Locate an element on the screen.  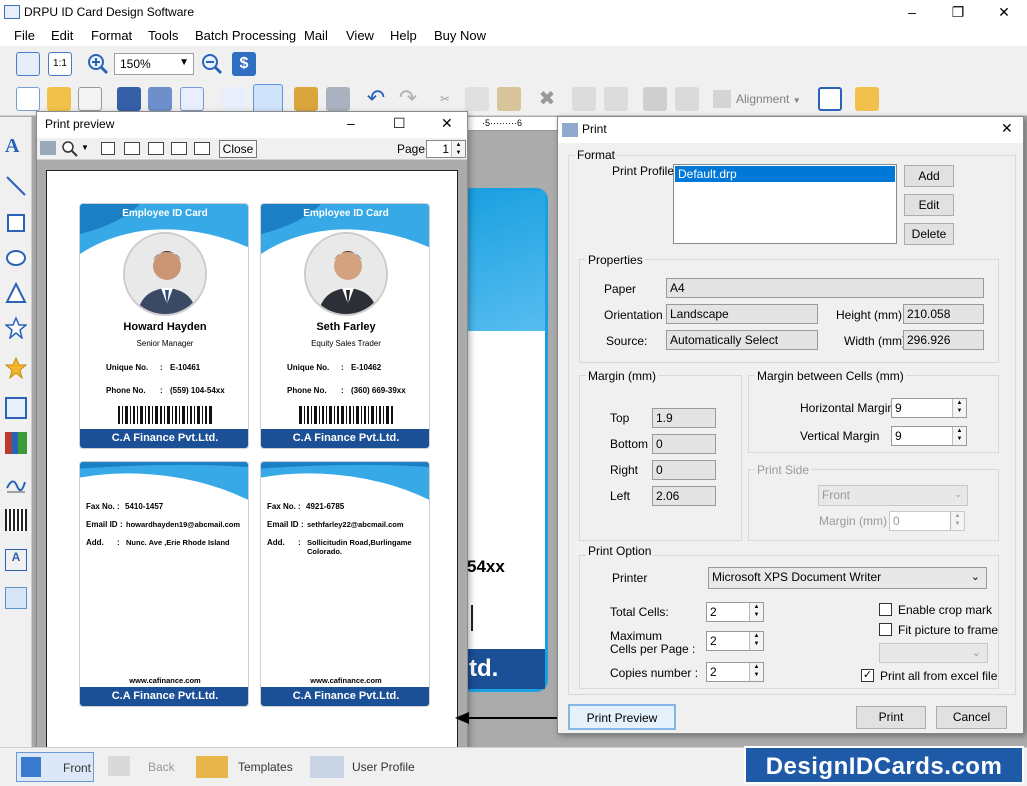
actual-size-icon: 1:1 is located at coordinates (60, 64).